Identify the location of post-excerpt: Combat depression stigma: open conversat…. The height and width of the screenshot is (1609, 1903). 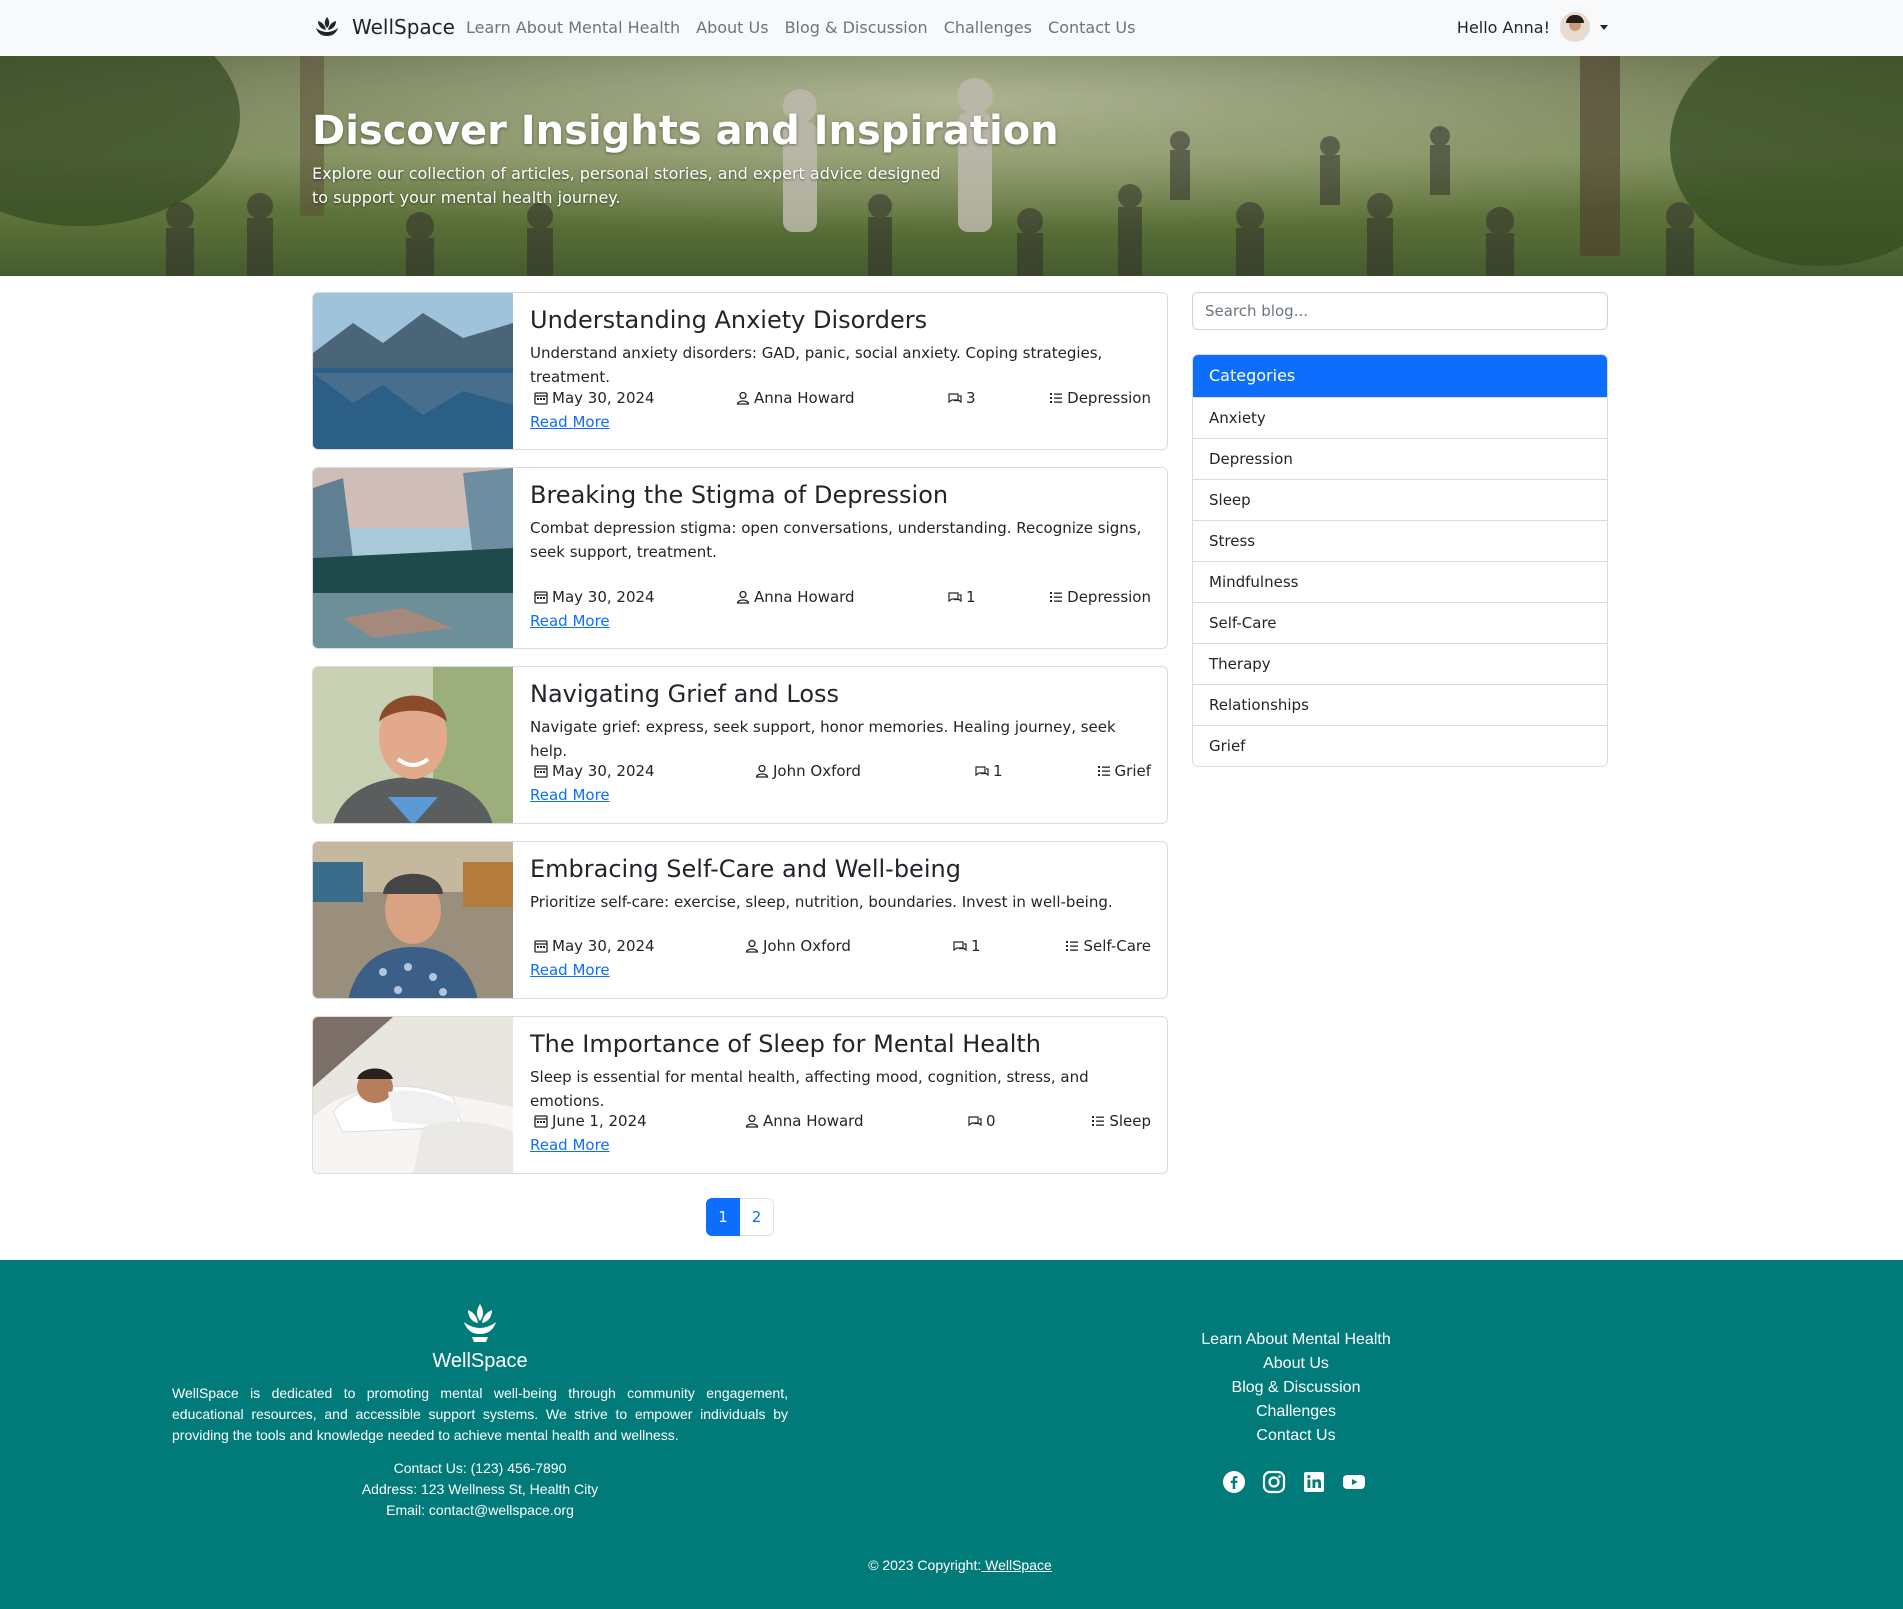
(836, 540).